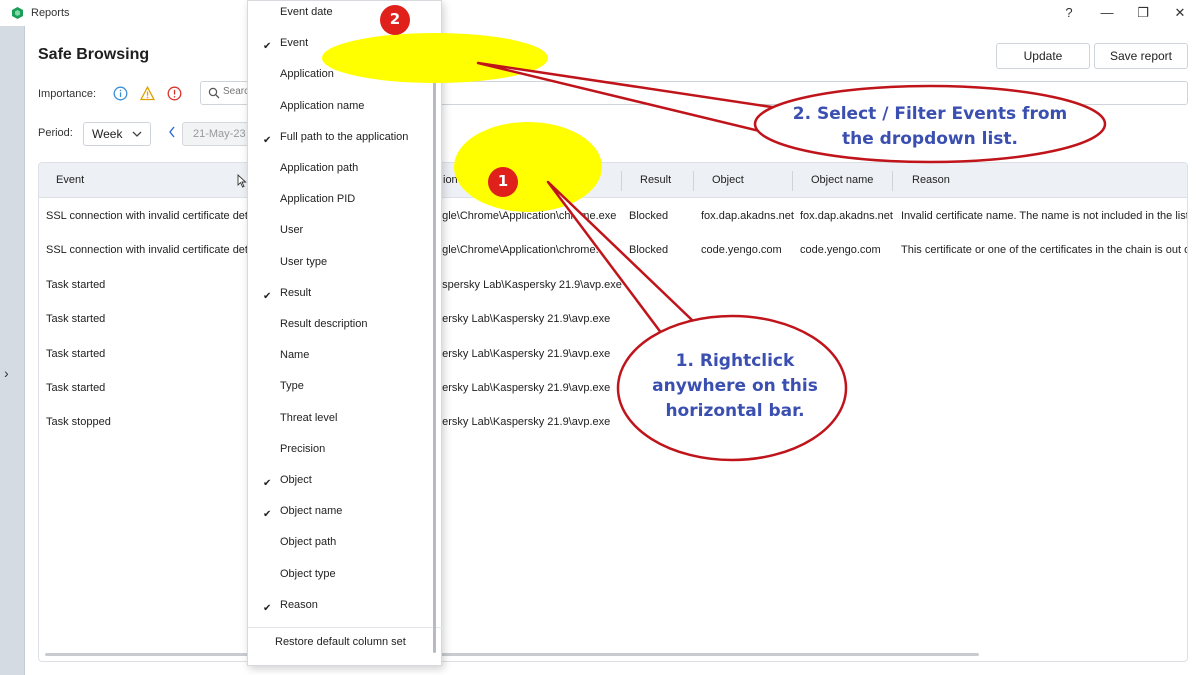 The width and height of the screenshot is (1200, 675). What do you see at coordinates (340, 422) in the screenshot?
I see `menu-item-threat-level: Threat level` at bounding box center [340, 422].